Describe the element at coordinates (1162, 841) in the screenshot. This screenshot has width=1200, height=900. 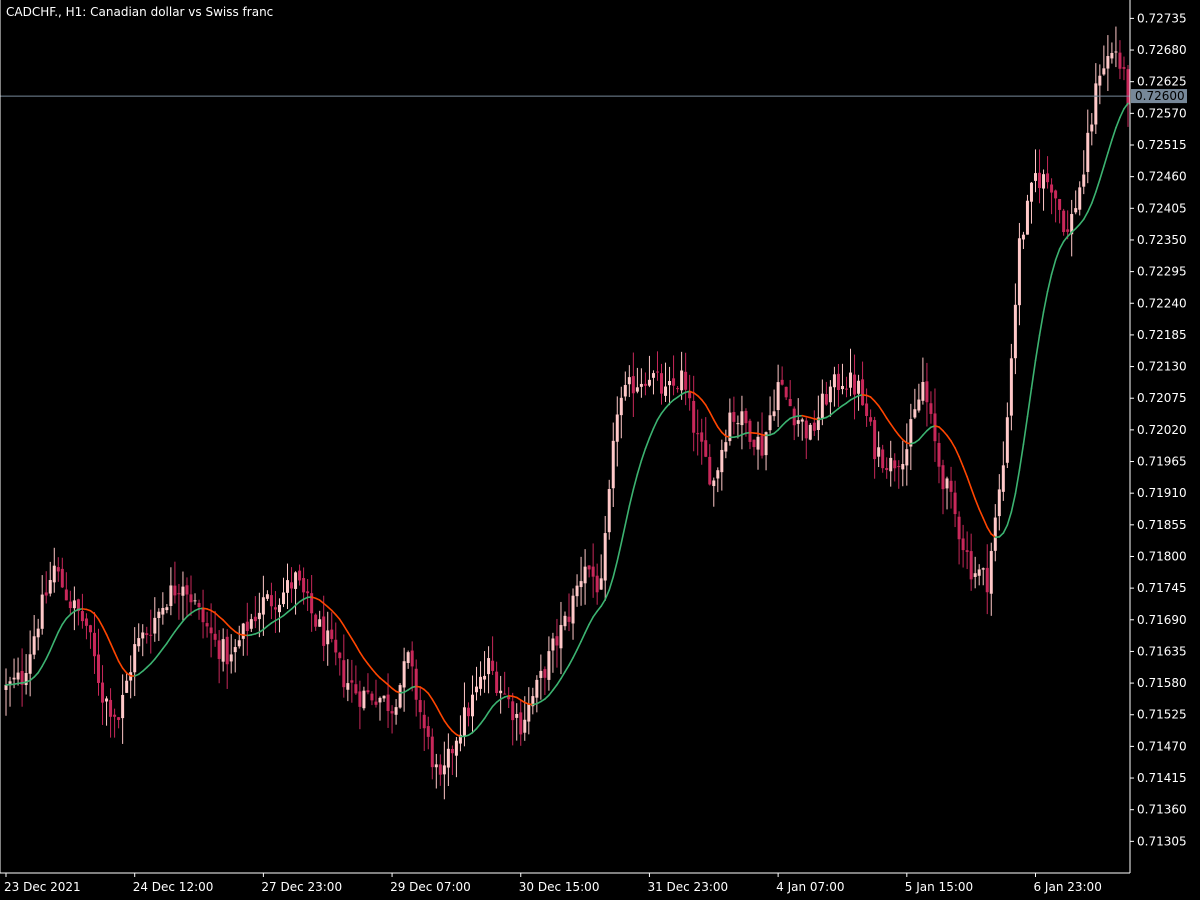
I see `y-tick-label: 0.71305` at that location.